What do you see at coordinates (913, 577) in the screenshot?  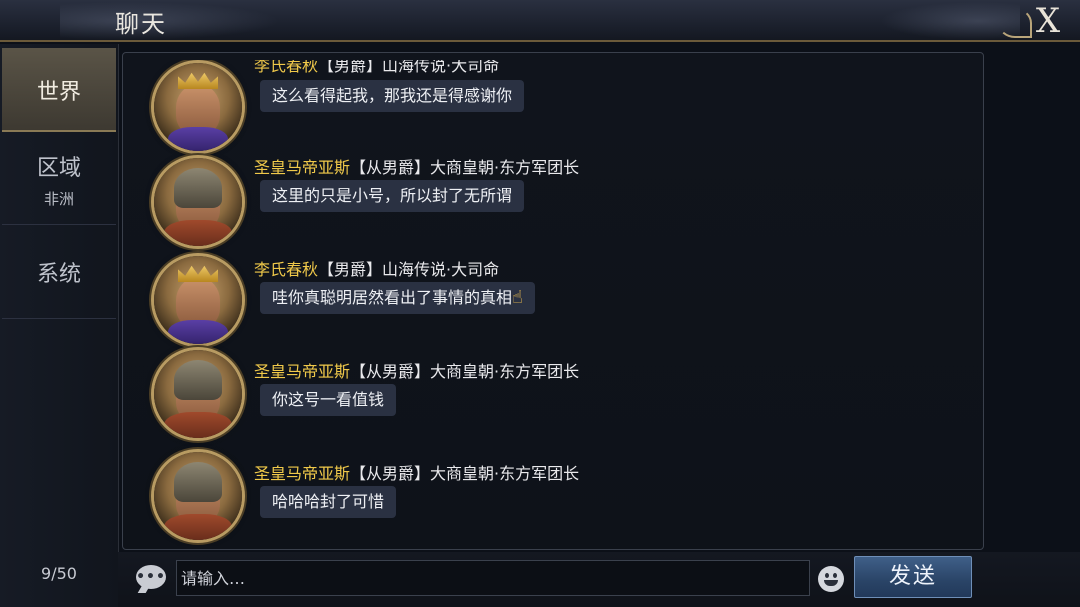 I see `send-button: 发送` at bounding box center [913, 577].